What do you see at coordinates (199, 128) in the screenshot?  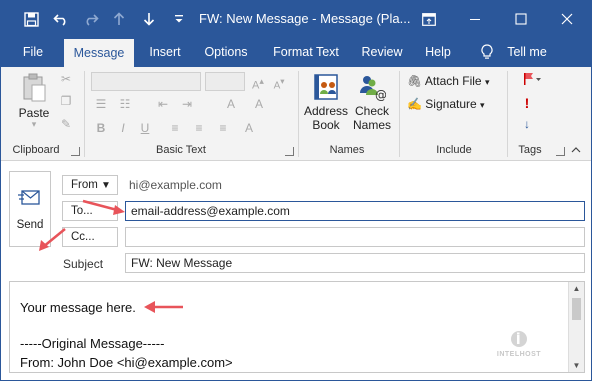 I see `align-center-icon: ≡` at bounding box center [199, 128].